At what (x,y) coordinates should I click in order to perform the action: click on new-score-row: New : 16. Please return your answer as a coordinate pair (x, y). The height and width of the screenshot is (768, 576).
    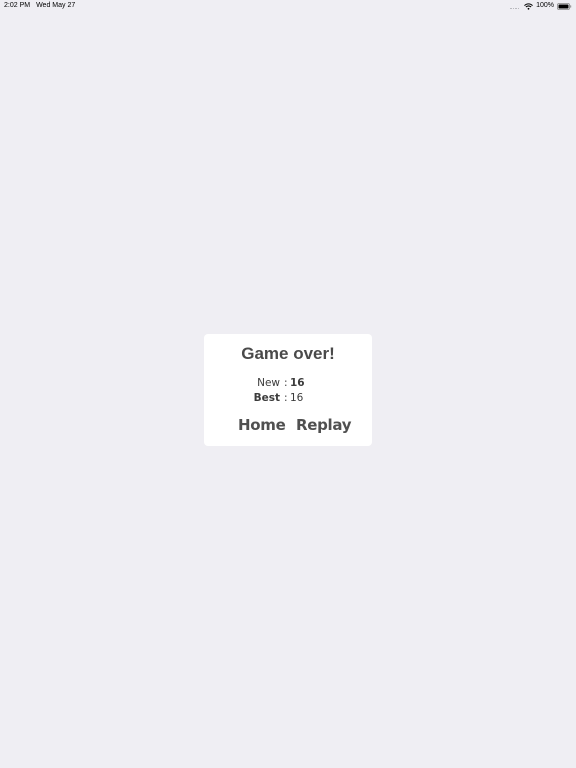
    Looking at the image, I should click on (288, 384).